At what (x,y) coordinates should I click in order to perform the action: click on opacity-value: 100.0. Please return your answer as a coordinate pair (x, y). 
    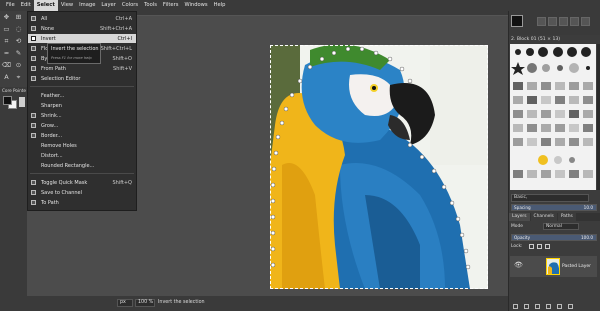
    Looking at the image, I should click on (587, 237).